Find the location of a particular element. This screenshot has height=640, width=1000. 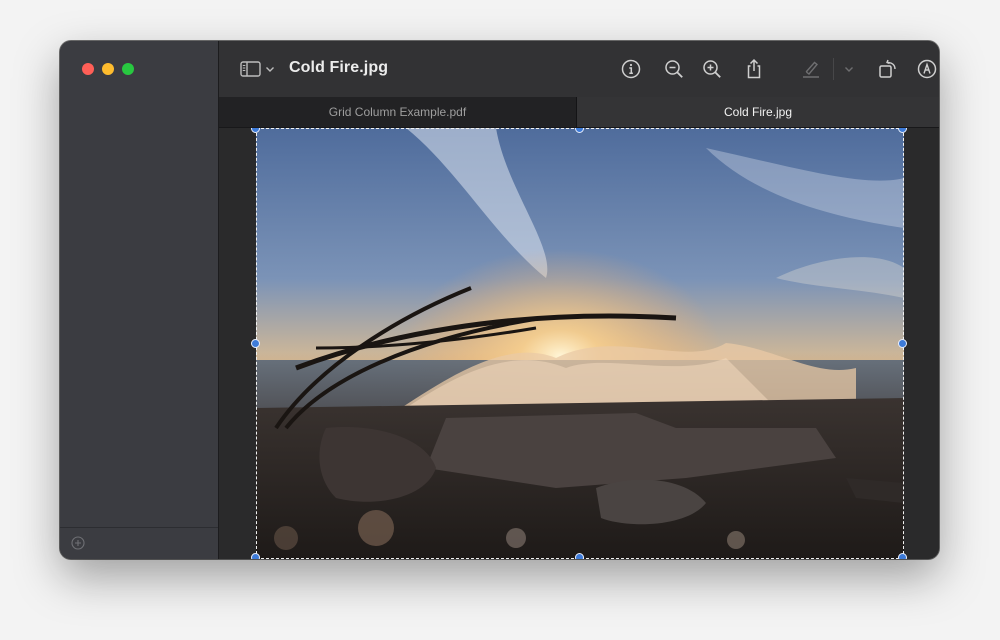

add-icon is located at coordinates (78, 543).